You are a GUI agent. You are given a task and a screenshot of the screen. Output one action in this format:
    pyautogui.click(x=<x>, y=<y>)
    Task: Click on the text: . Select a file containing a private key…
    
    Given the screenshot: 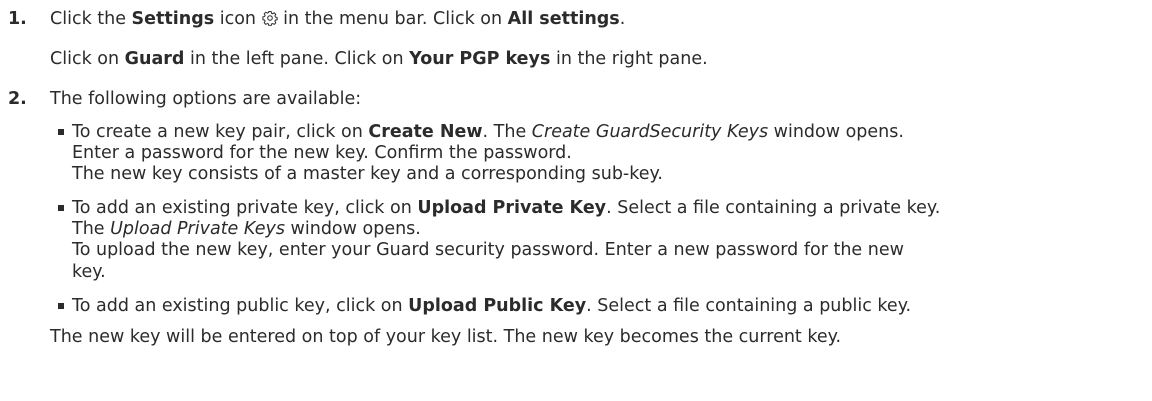 What is the action you would take?
    pyautogui.click(x=773, y=208)
    